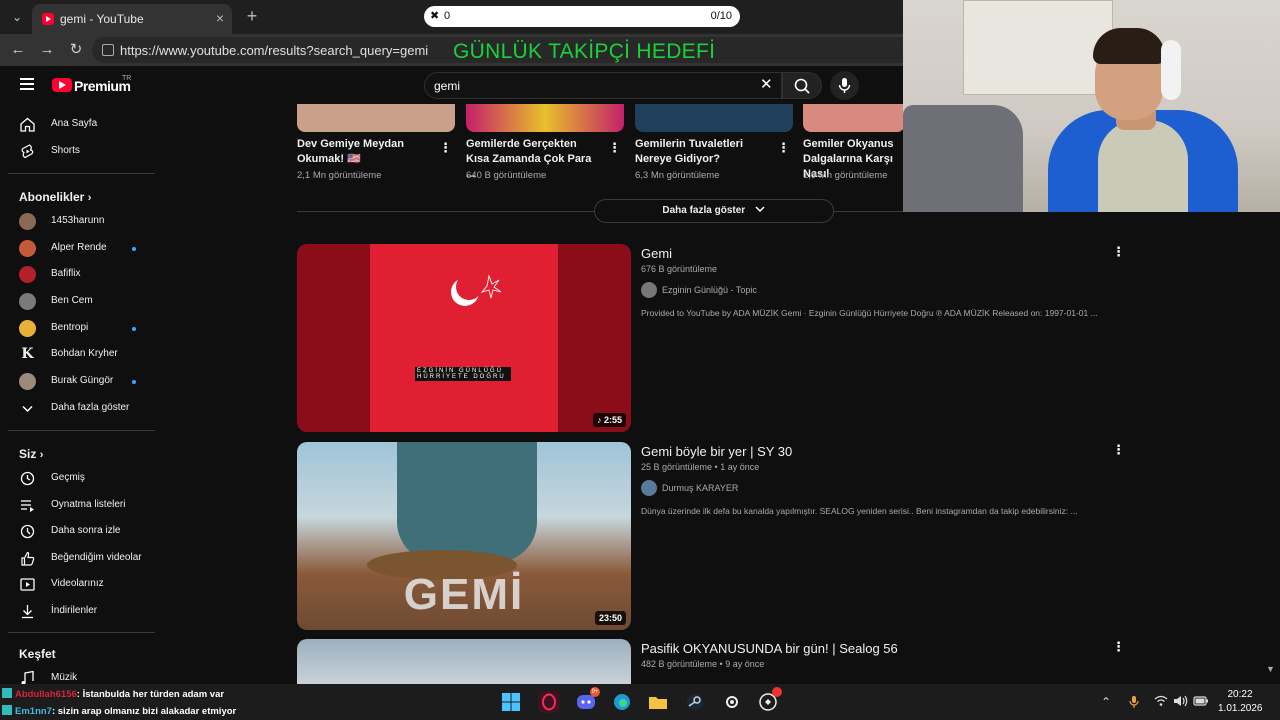  Describe the element at coordinates (77, 329) in the screenshot. I see `sidebar-item-bentropi: Bentropi` at that location.